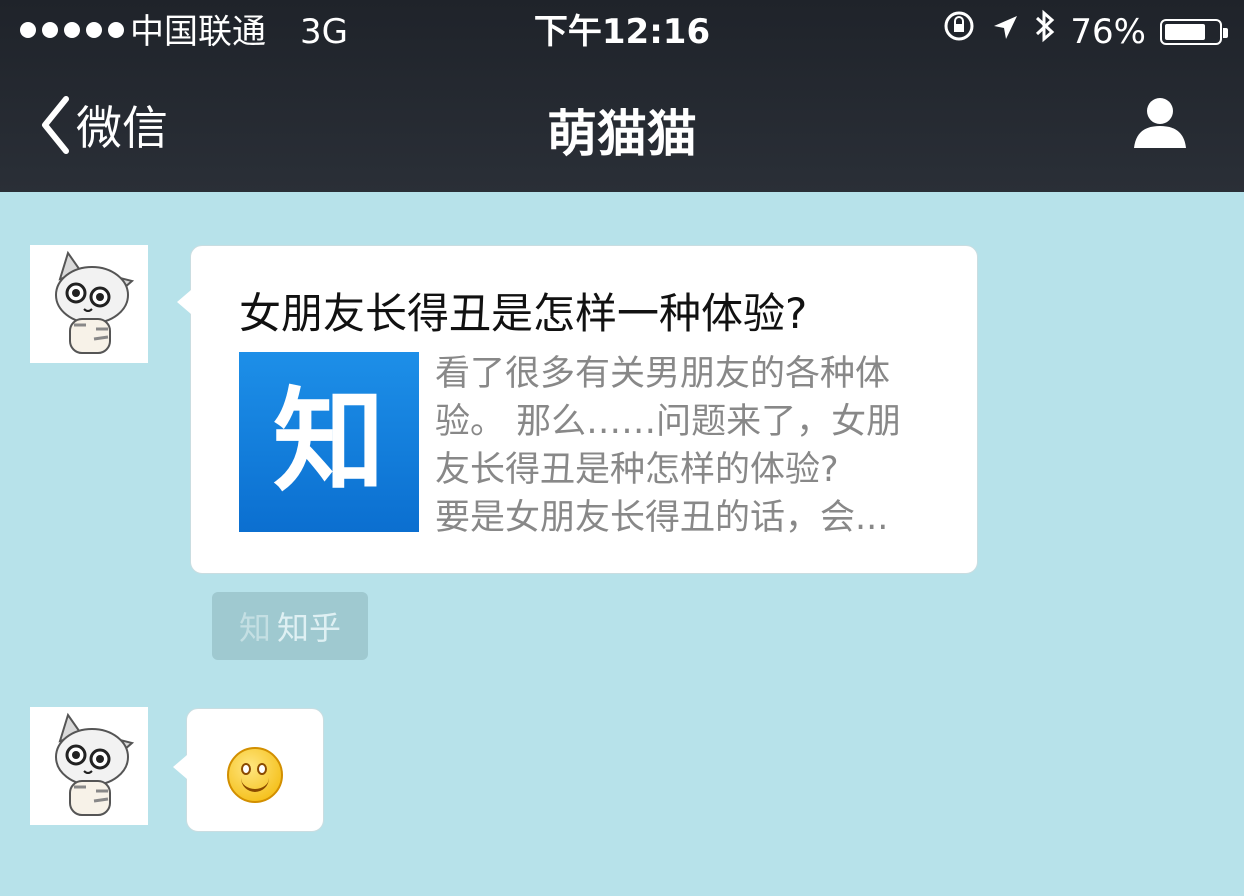 The image size is (1244, 896). I want to click on description-line: 友长得丑是种怎样的体验?, so click(637, 470).